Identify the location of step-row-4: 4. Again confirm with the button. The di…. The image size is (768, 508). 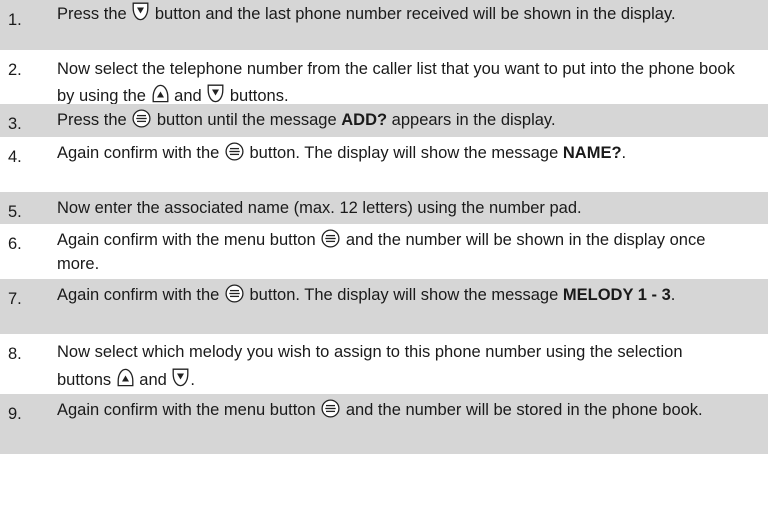
(384, 164).